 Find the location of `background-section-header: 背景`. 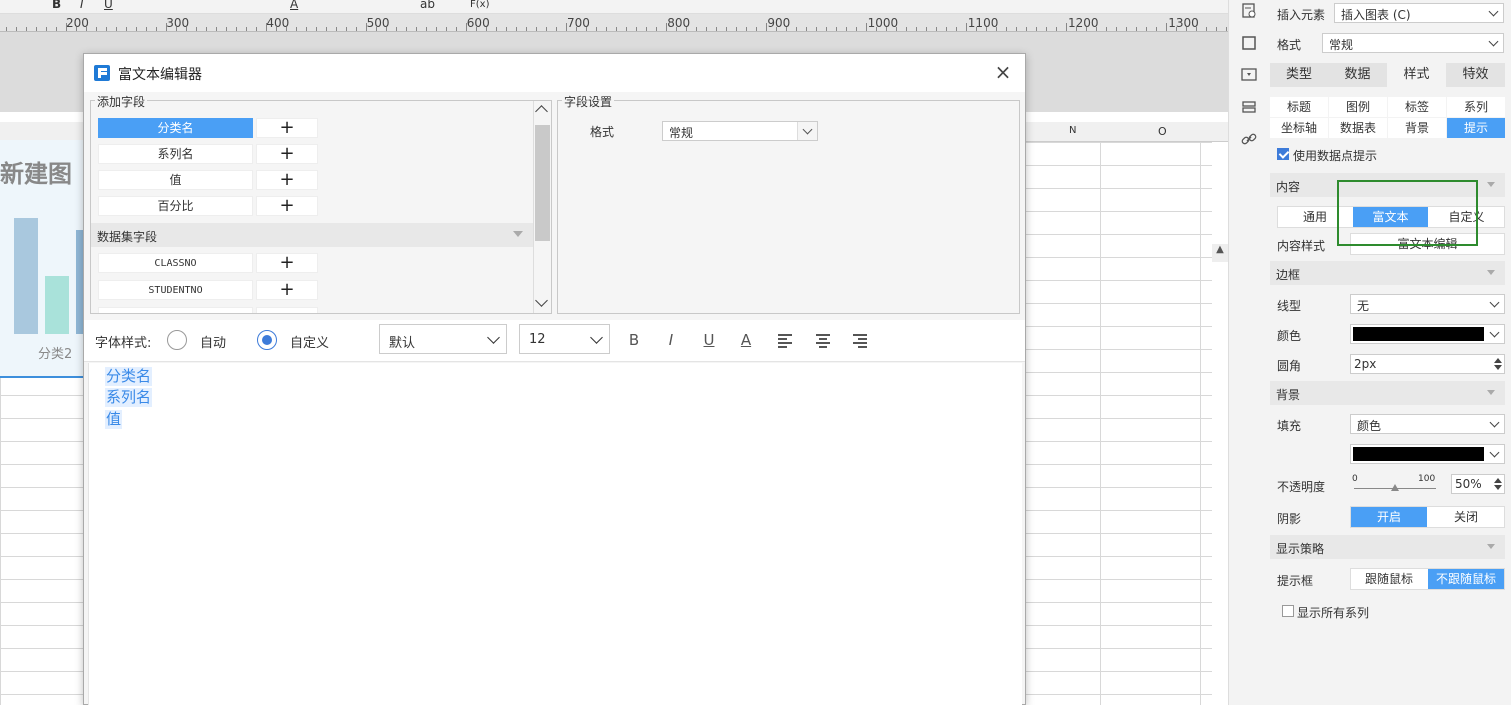

background-section-header: 背景 is located at coordinates (1387, 393).